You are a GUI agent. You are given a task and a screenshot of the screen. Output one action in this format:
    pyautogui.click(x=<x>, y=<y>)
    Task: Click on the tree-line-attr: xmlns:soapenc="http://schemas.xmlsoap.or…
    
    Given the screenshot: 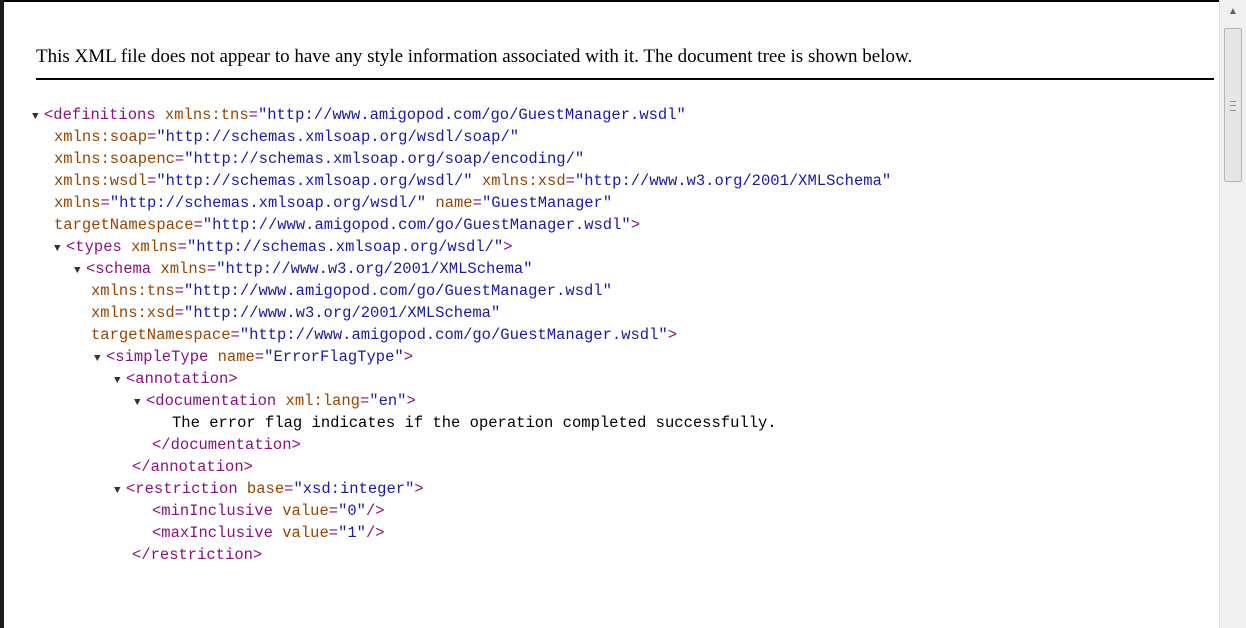 What is the action you would take?
    pyautogui.click(x=319, y=159)
    